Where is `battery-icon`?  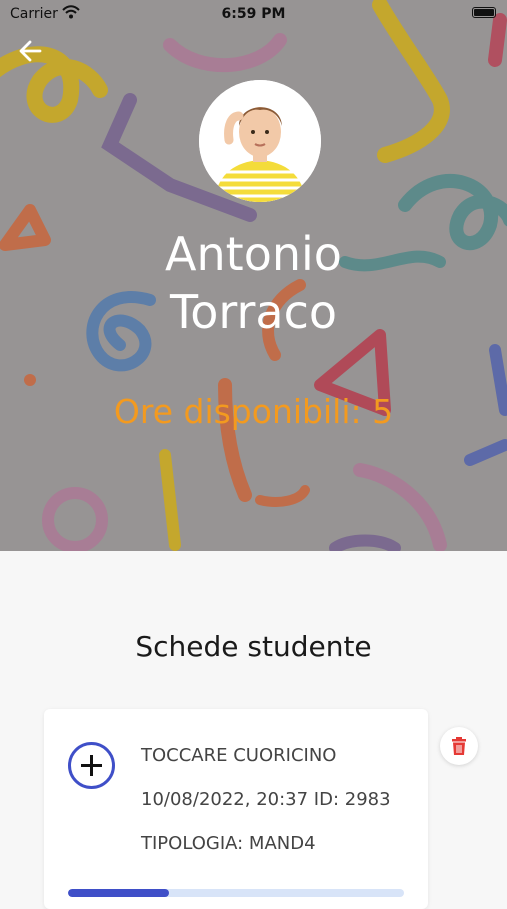
battery-icon is located at coordinates (484, 12).